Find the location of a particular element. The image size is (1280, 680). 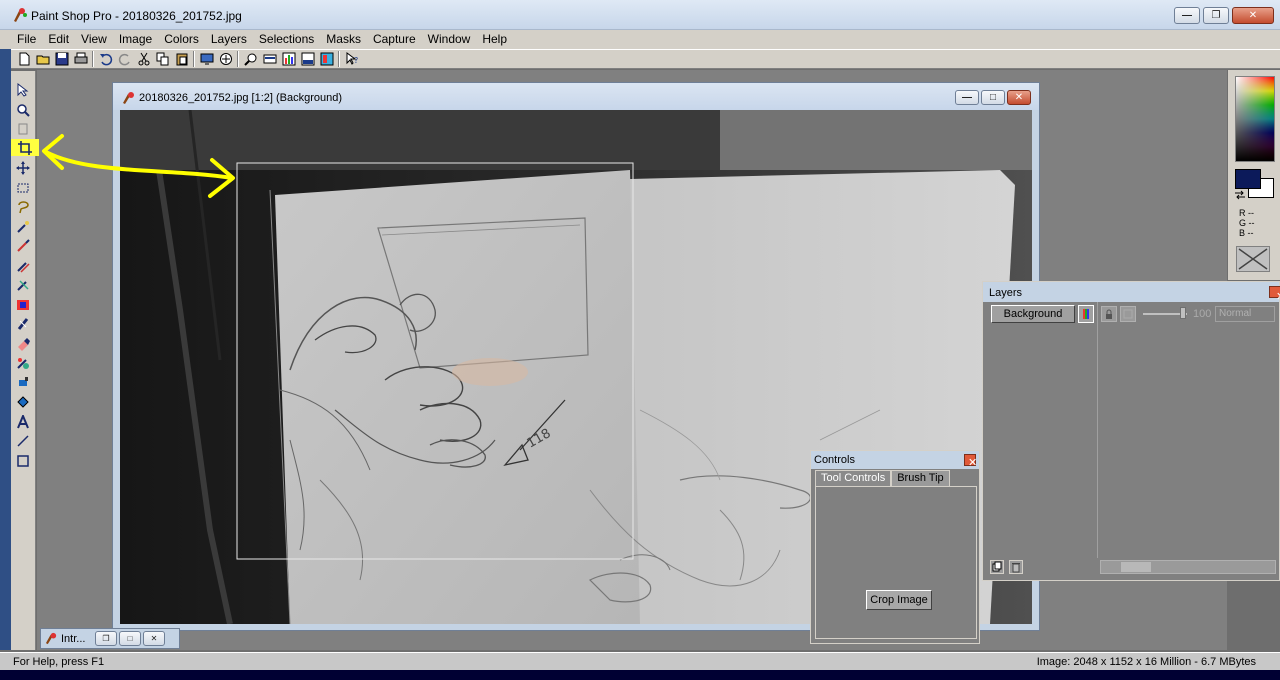

menu-file: File is located at coordinates (26, 39).